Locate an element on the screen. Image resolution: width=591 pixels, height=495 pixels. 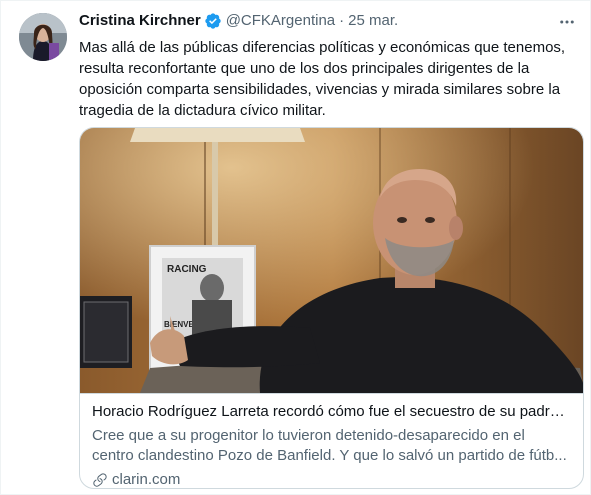
link-icon is located at coordinates (100, 480).